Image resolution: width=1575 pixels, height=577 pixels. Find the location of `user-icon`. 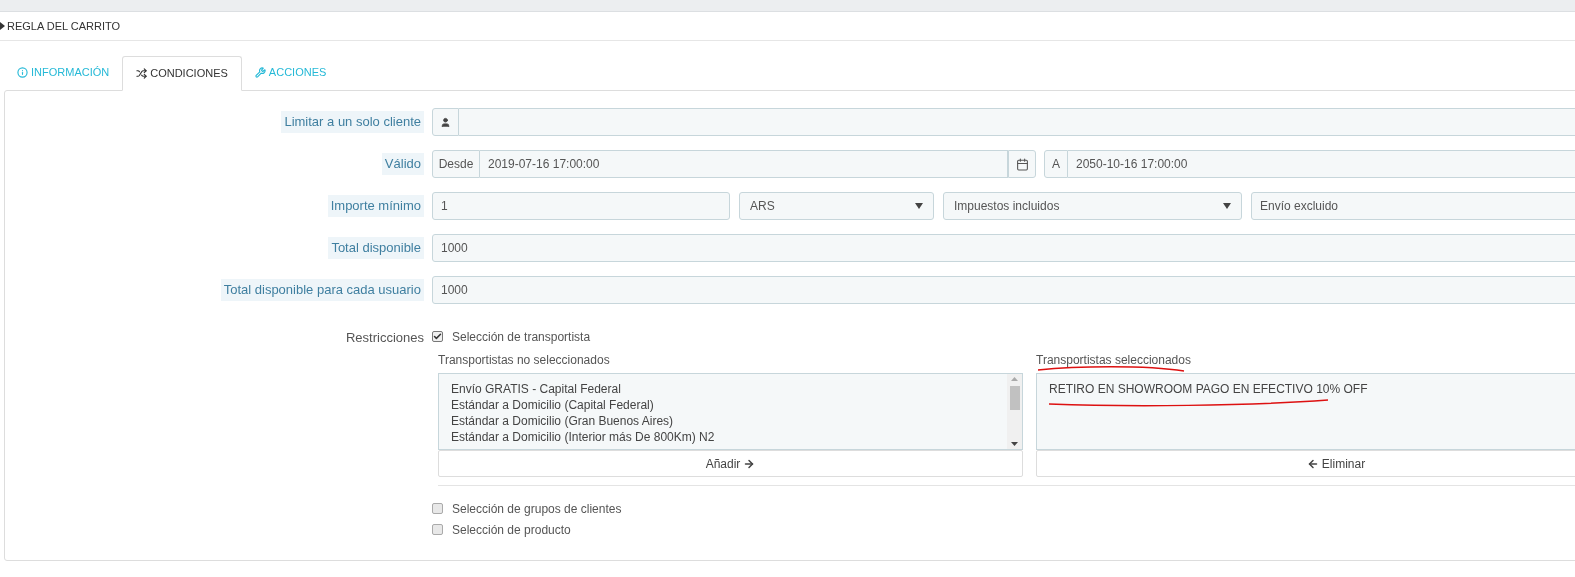

user-icon is located at coordinates (445, 122).